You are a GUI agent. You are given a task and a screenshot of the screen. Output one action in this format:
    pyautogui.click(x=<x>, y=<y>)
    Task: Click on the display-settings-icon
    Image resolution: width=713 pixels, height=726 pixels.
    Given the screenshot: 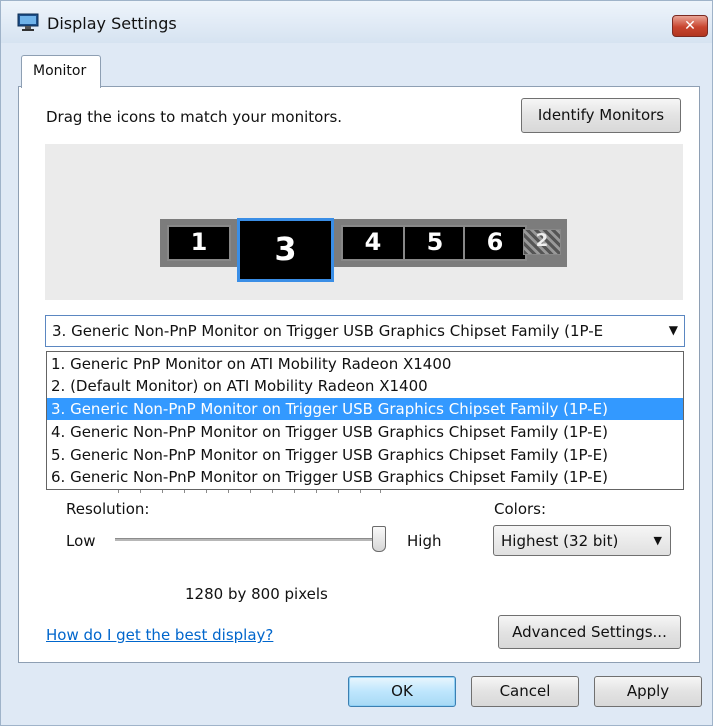 What is the action you would take?
    pyautogui.click(x=28, y=22)
    